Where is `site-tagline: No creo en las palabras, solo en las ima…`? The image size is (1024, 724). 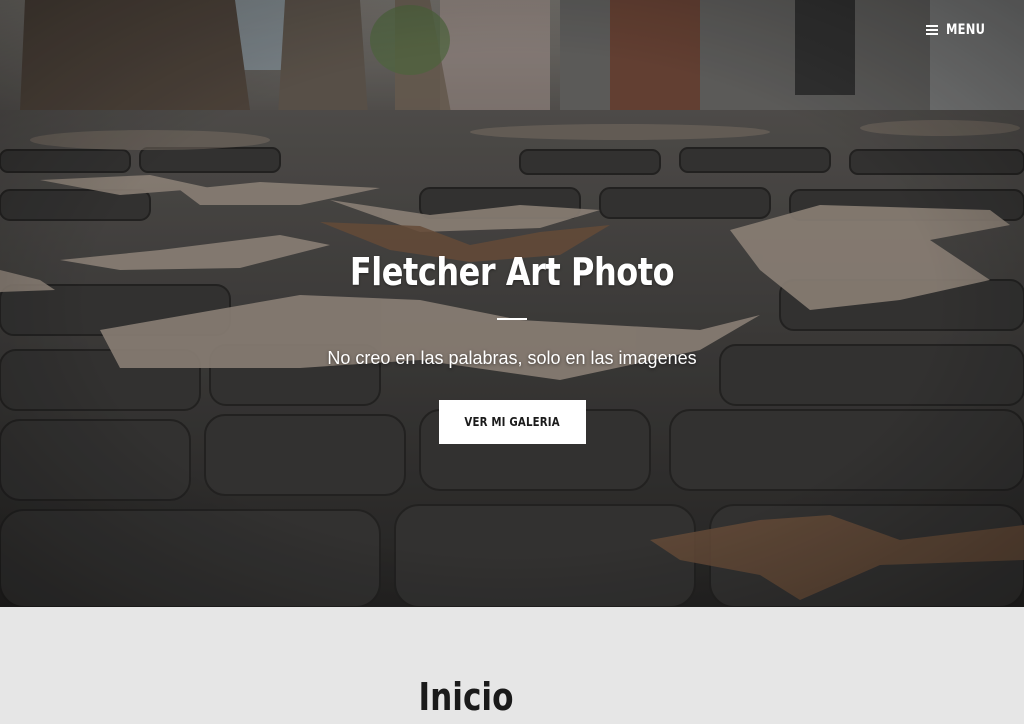 site-tagline: No creo en las palabras, solo en las ima… is located at coordinates (512, 358).